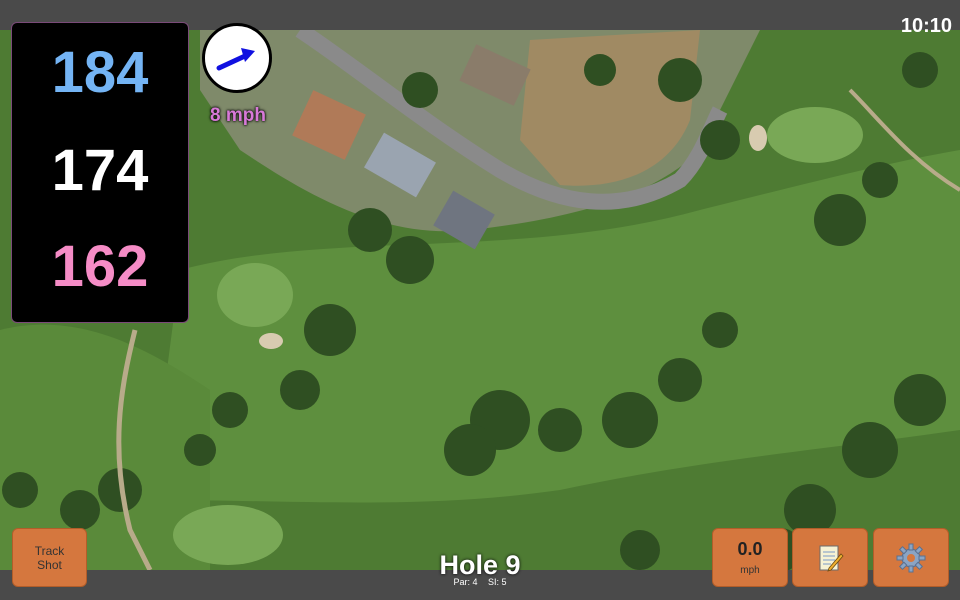 The height and width of the screenshot is (600, 960). I want to click on track-shot-label-line2: Shot, so click(49, 564).